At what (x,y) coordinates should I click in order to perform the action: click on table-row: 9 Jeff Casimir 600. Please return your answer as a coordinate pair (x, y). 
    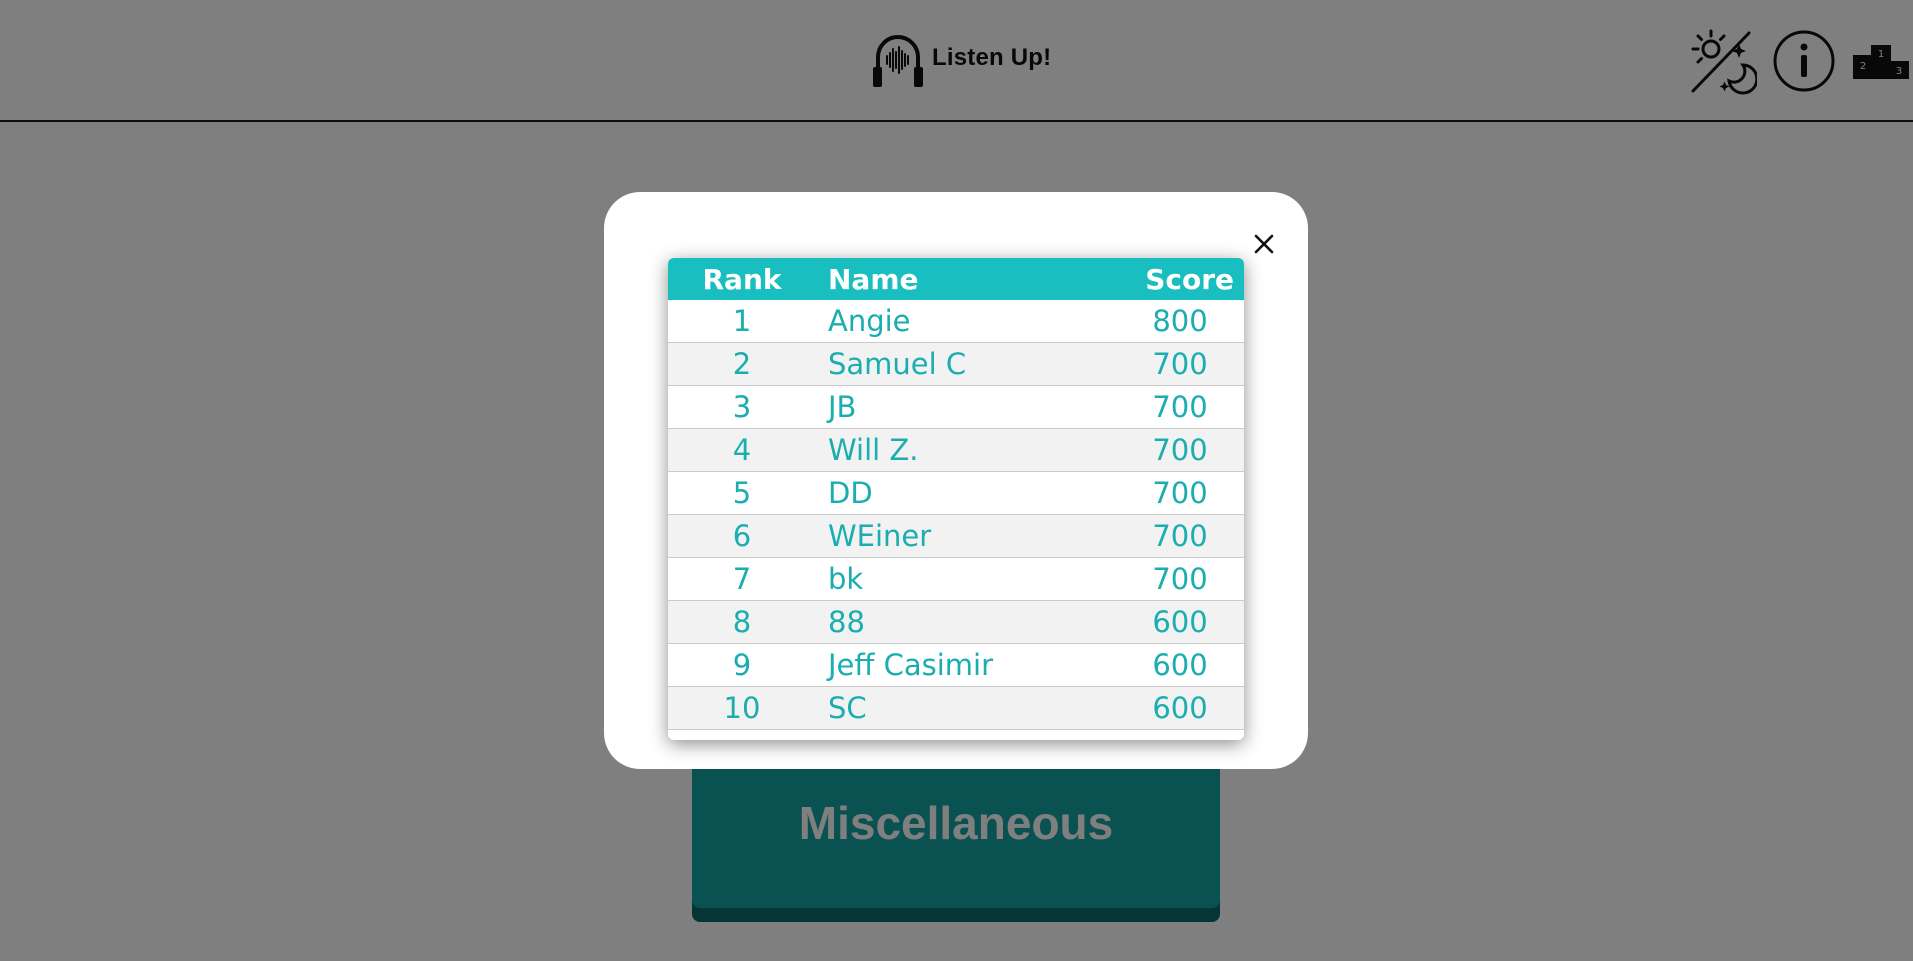
    Looking at the image, I should click on (956, 665).